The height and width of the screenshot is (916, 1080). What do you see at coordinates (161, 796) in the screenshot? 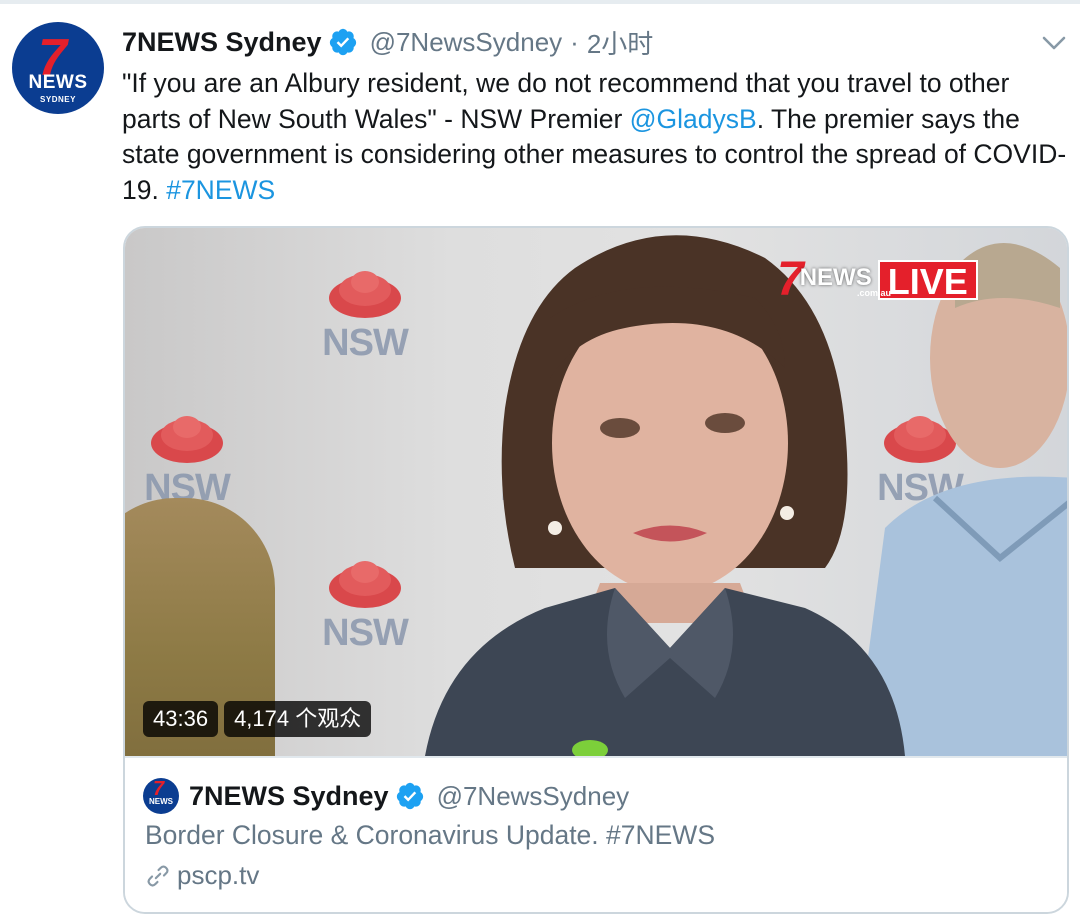
I see `card-author-avatar: 7 NEWS` at bounding box center [161, 796].